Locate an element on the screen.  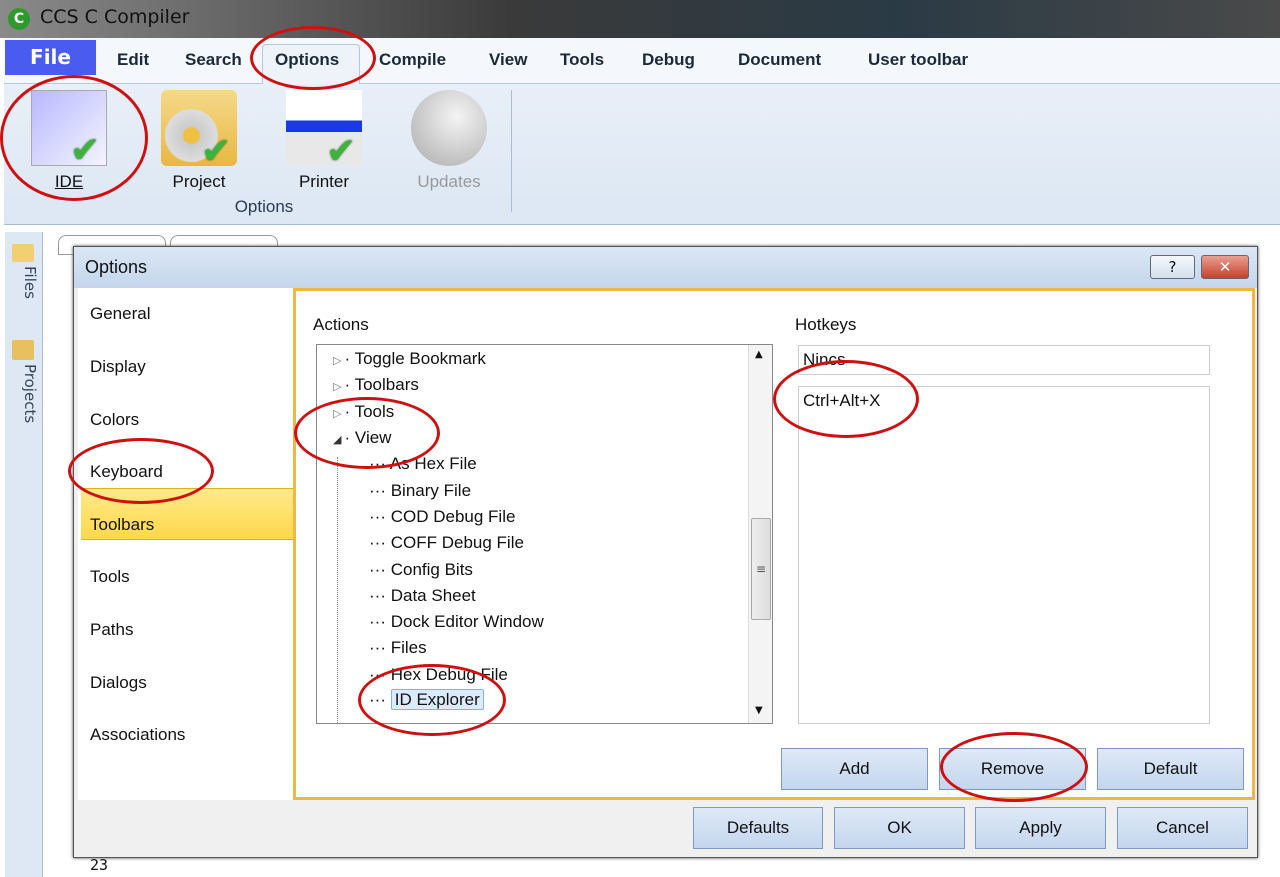
window-title: CCS C Compiler is located at coordinates (115, 17).